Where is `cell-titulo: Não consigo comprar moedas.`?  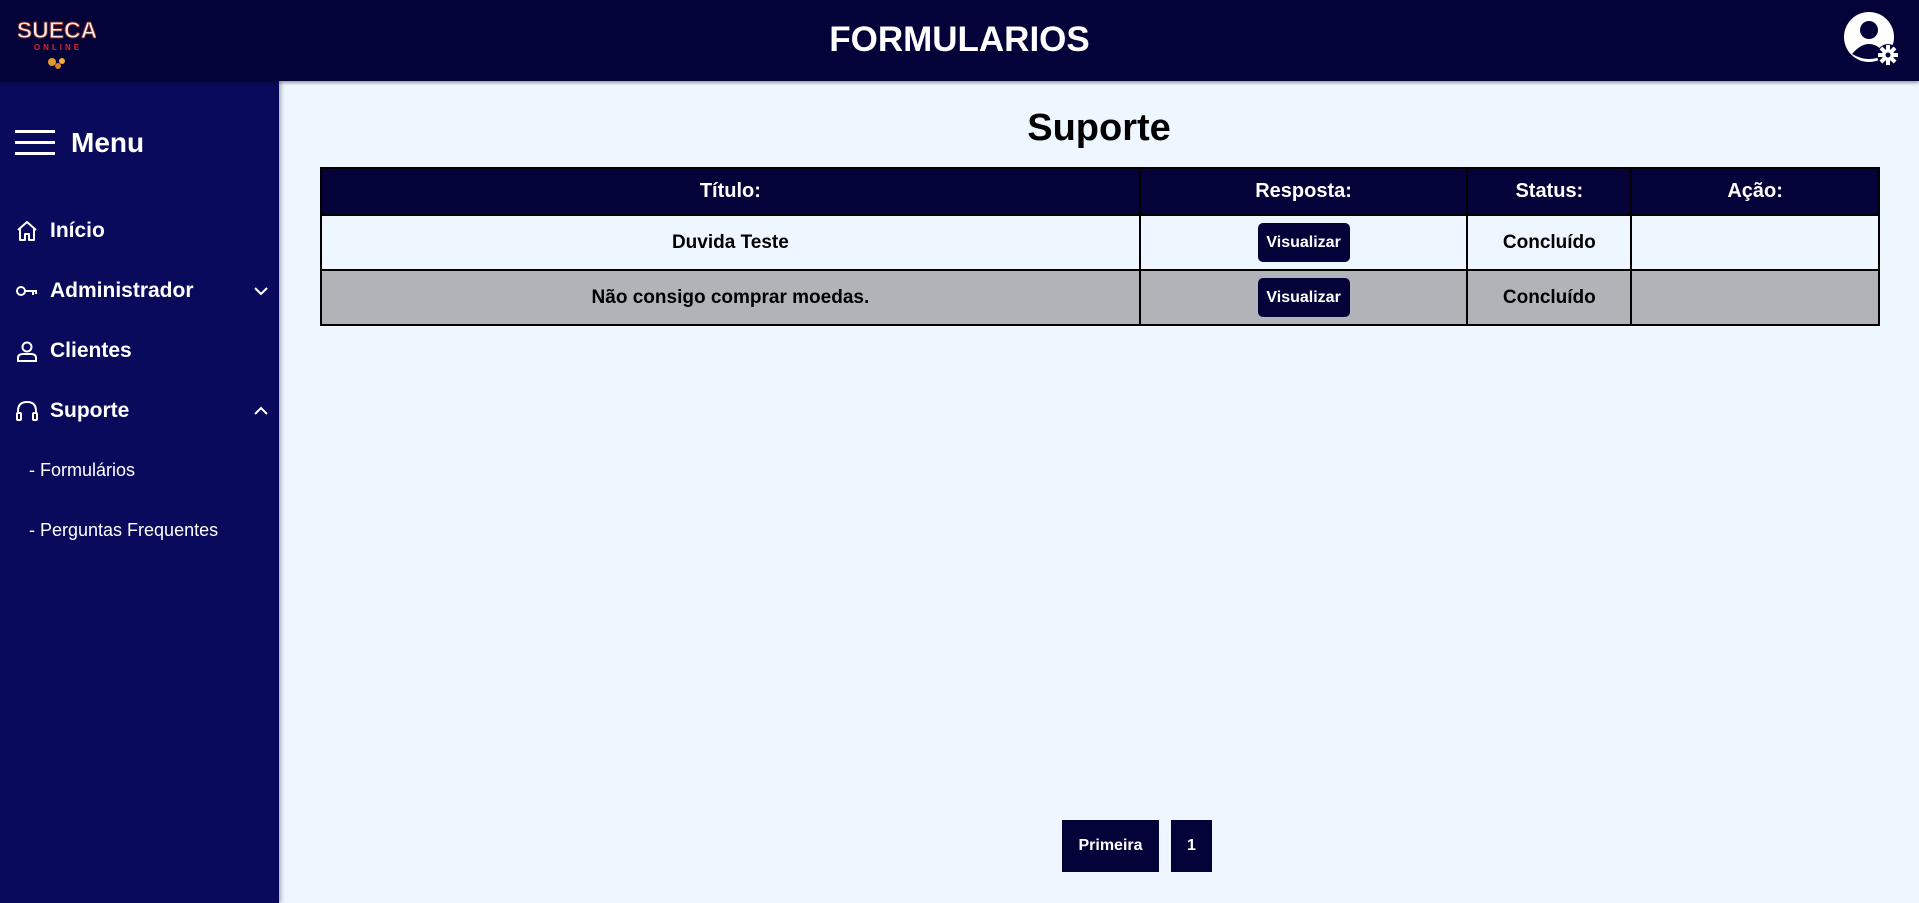
cell-titulo: Não consigo comprar moedas. is located at coordinates (730, 297).